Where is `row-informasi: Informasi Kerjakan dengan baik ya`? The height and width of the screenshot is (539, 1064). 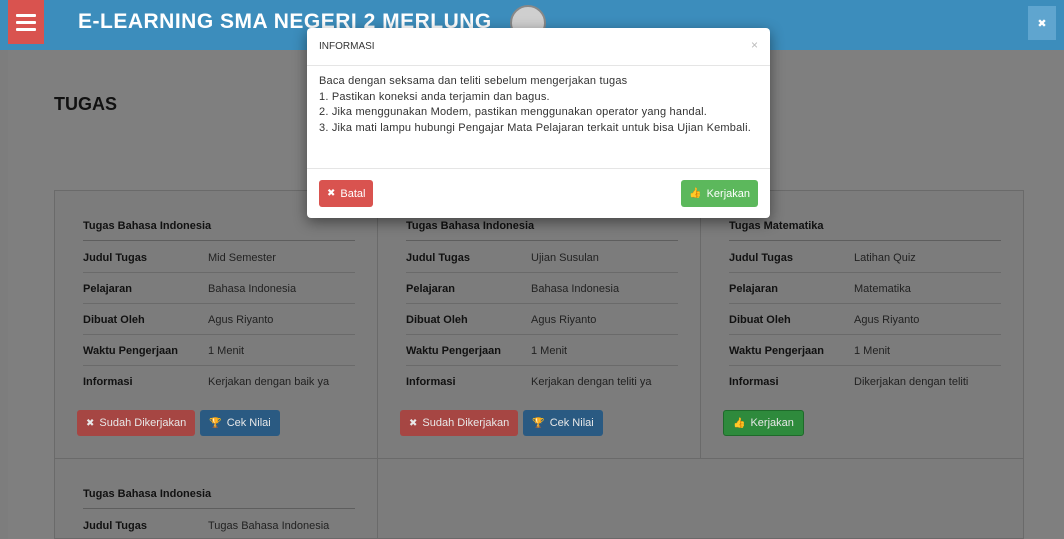
row-informasi: Informasi Kerjakan dengan baik ya is located at coordinates (219, 382).